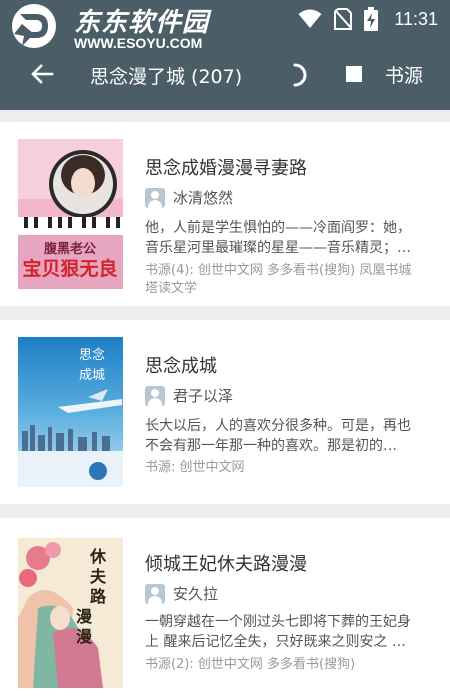 This screenshot has height=700, width=450. What do you see at coordinates (371, 19) in the screenshot?
I see `battery-charging-icon` at bounding box center [371, 19].